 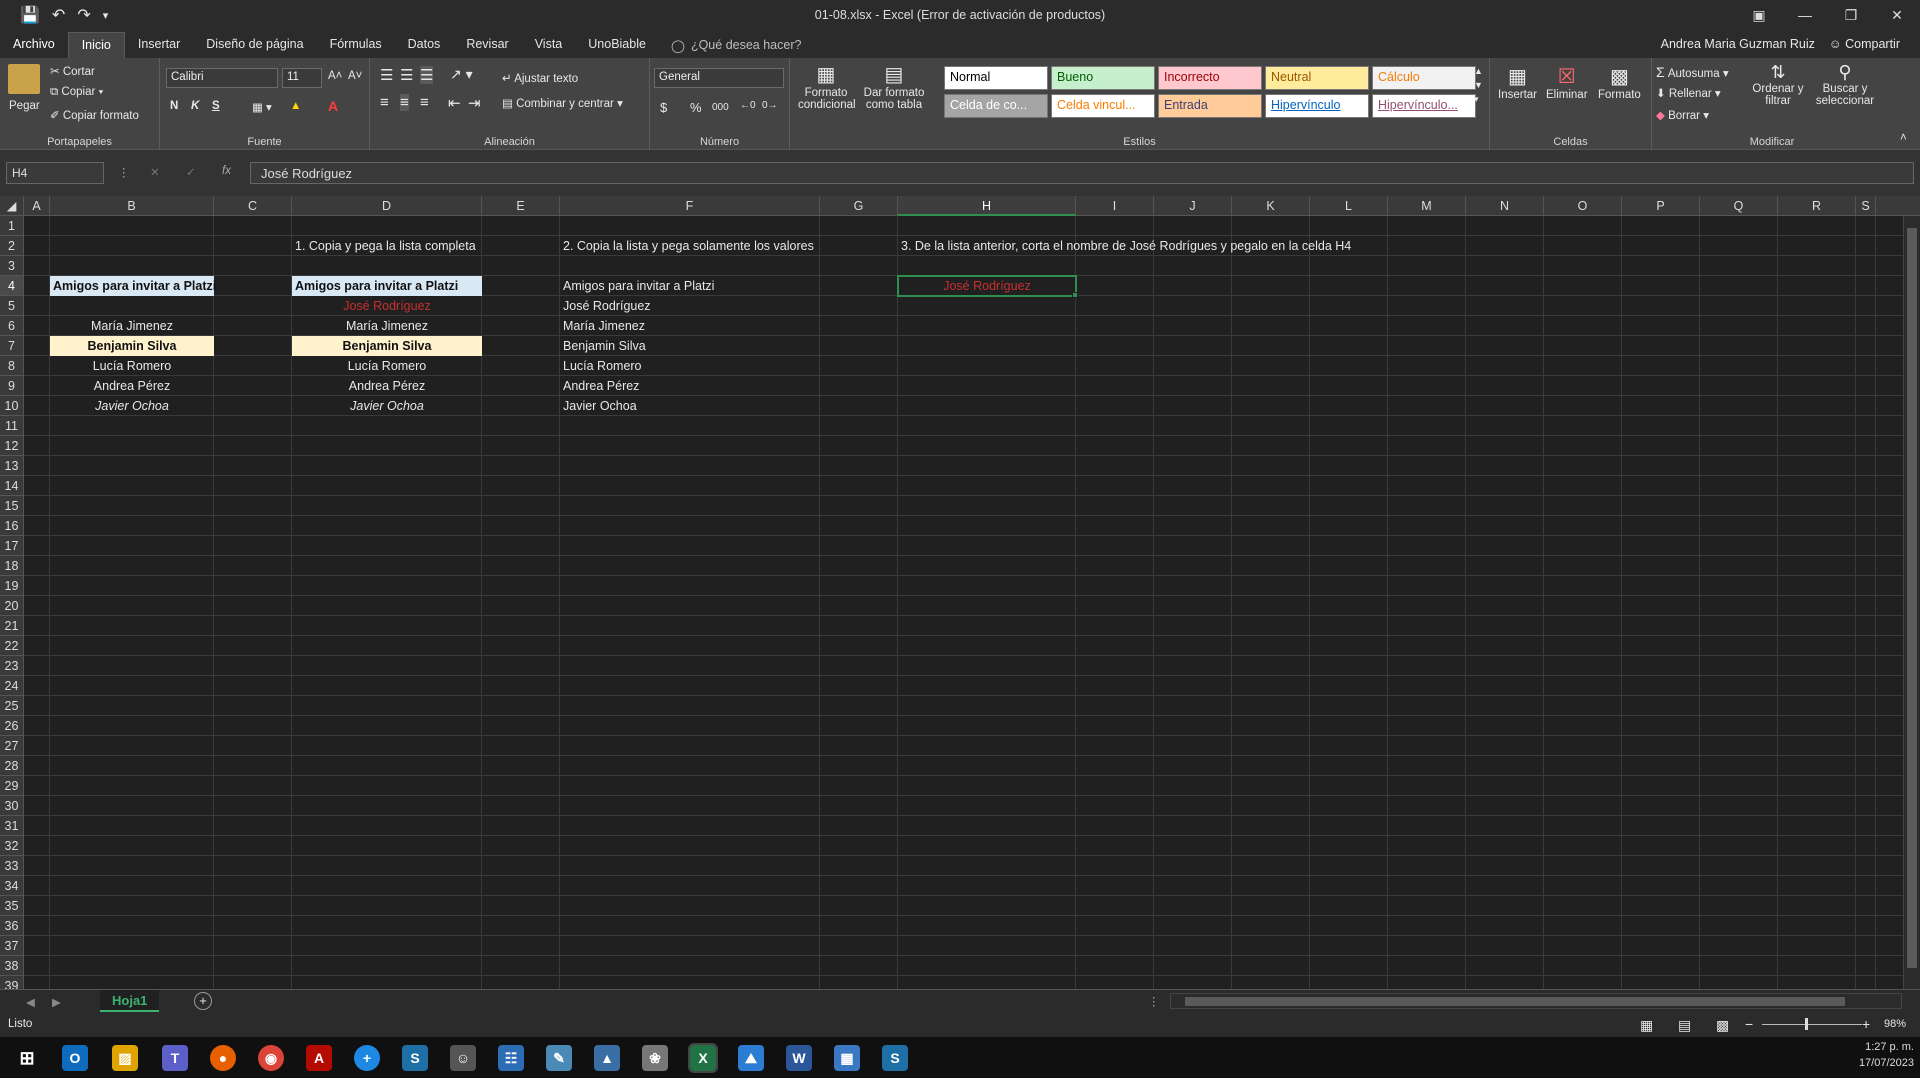 I want to click on app-plus-icon: +, so click(x=367, y=1058).